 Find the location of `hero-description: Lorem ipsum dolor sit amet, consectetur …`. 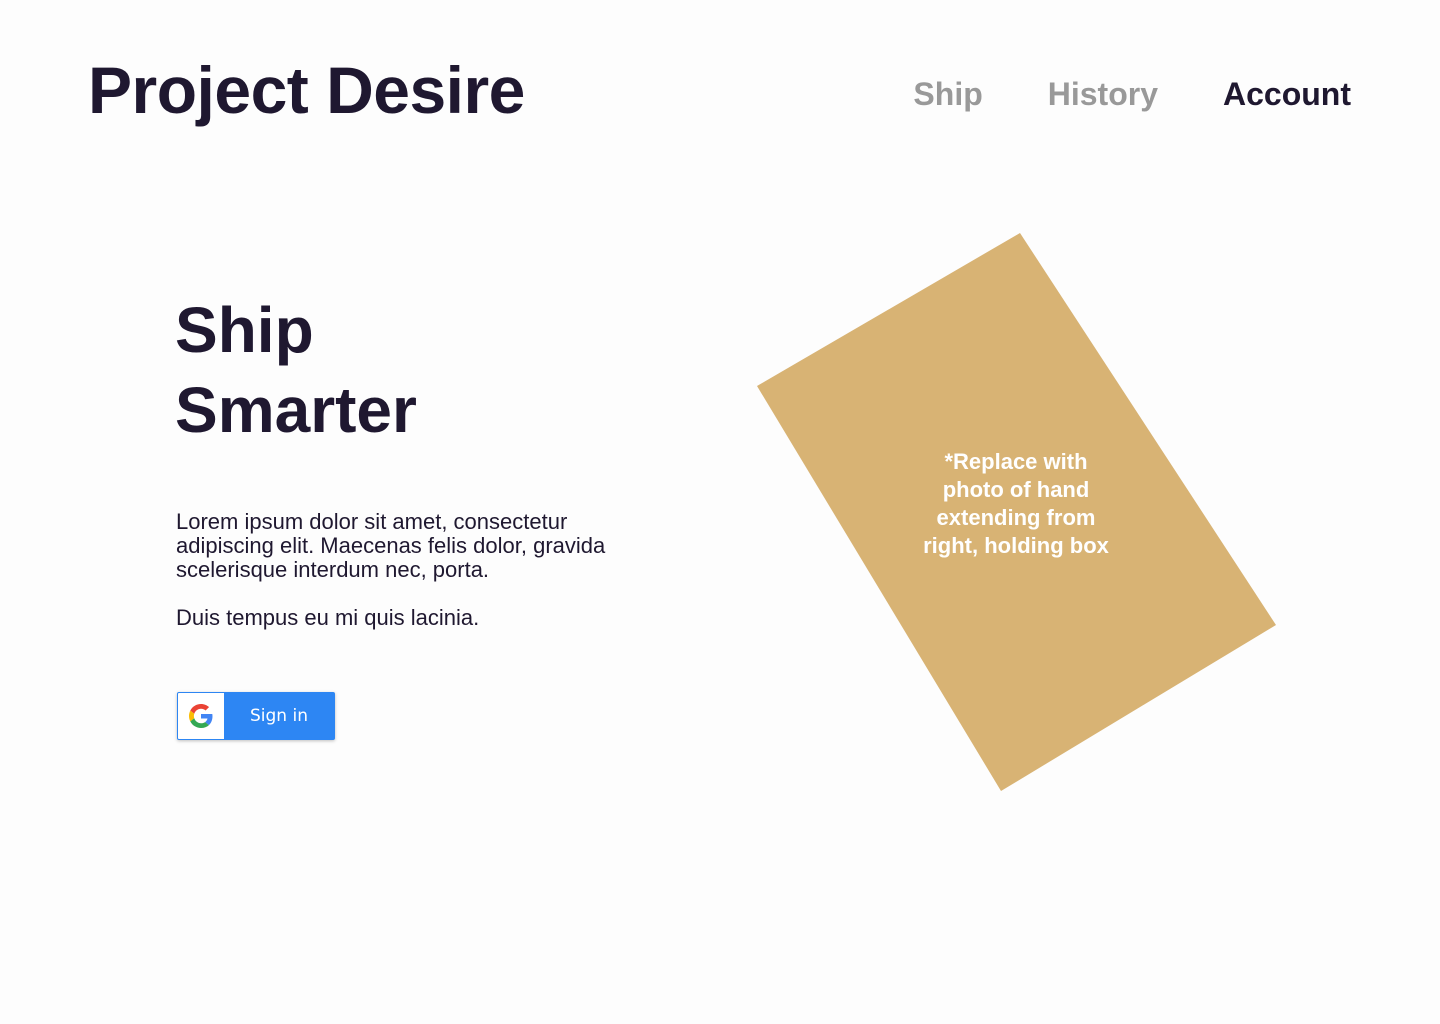

hero-description: Lorem ipsum dolor sit amet, consectetur … is located at coordinates (401, 582).